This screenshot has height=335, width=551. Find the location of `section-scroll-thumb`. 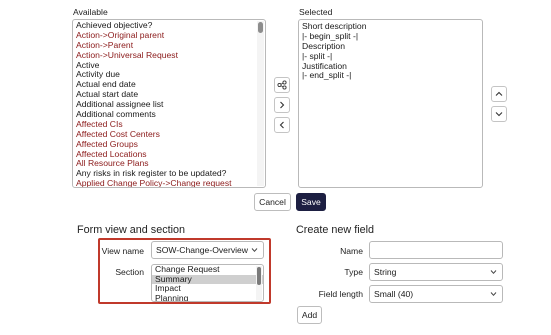

section-scroll-thumb is located at coordinates (259, 276).